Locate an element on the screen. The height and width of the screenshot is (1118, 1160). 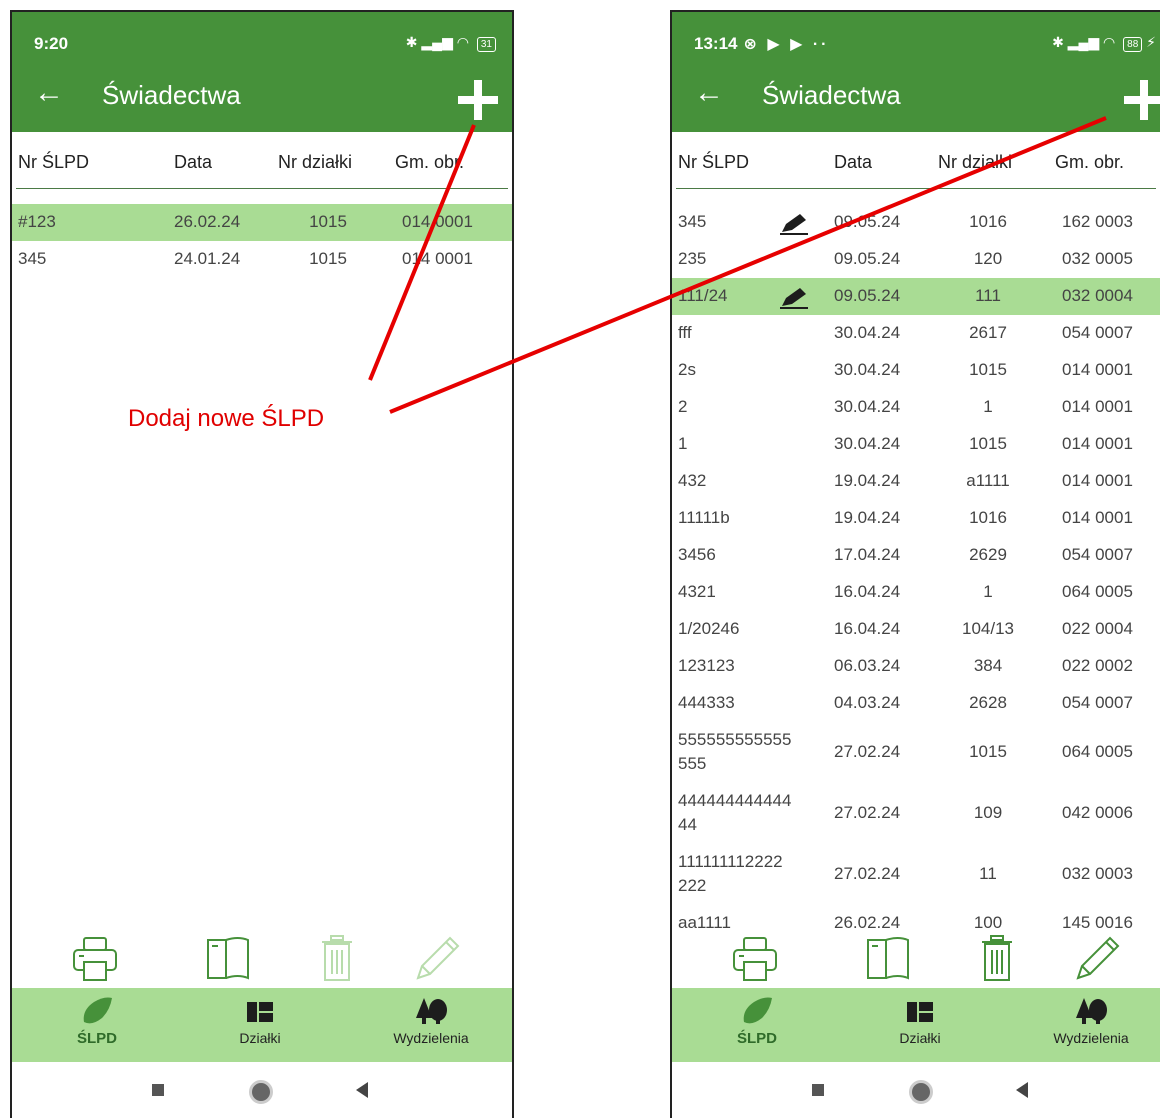
cell-dzialka: 384 is located at coordinates (988, 665).